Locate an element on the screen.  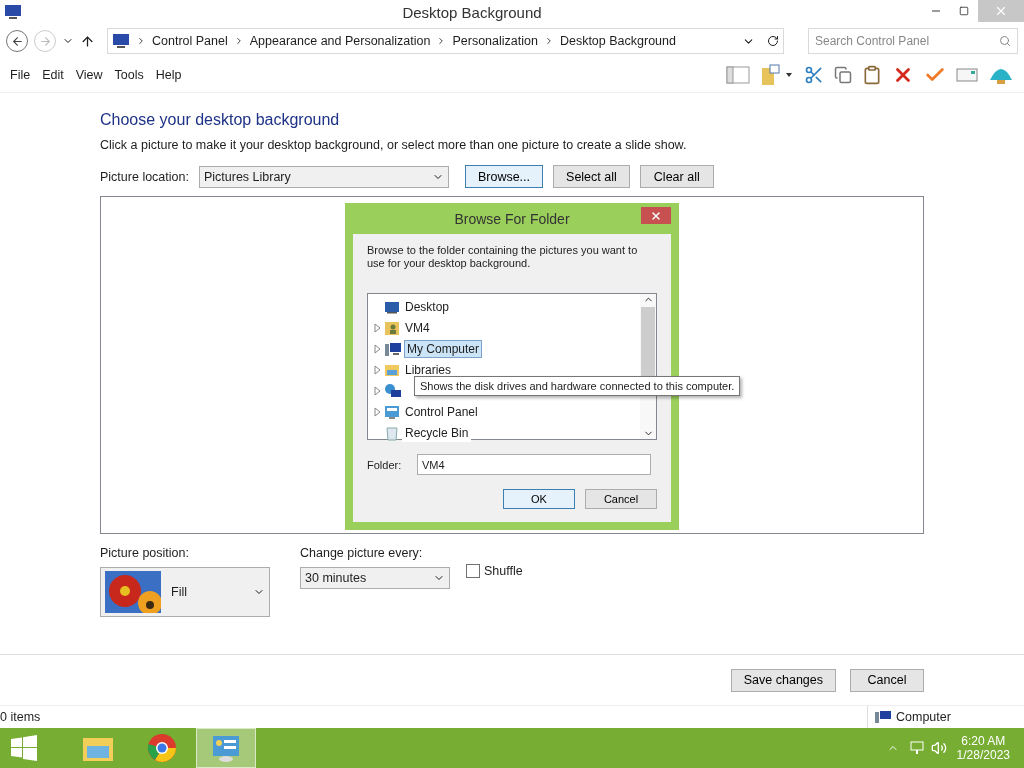
separator-icon is located at coordinates (141, 41).